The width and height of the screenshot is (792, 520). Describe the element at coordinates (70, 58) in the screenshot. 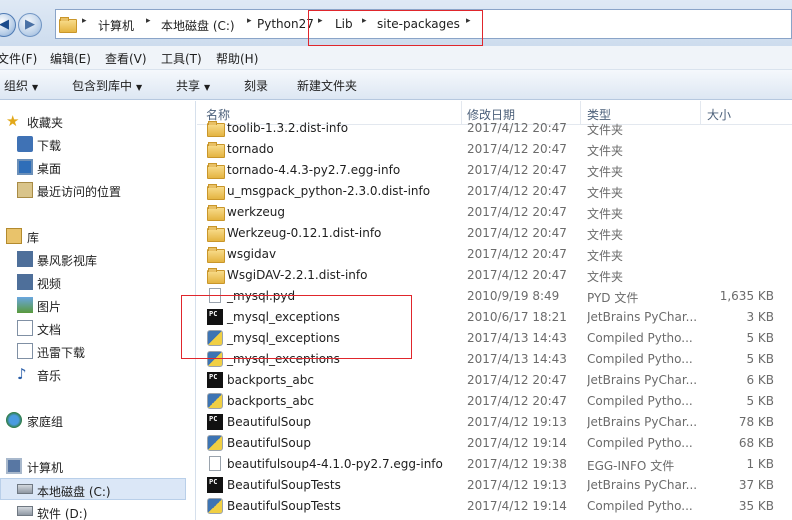

I see `menu-edit: 编辑(E)` at that location.